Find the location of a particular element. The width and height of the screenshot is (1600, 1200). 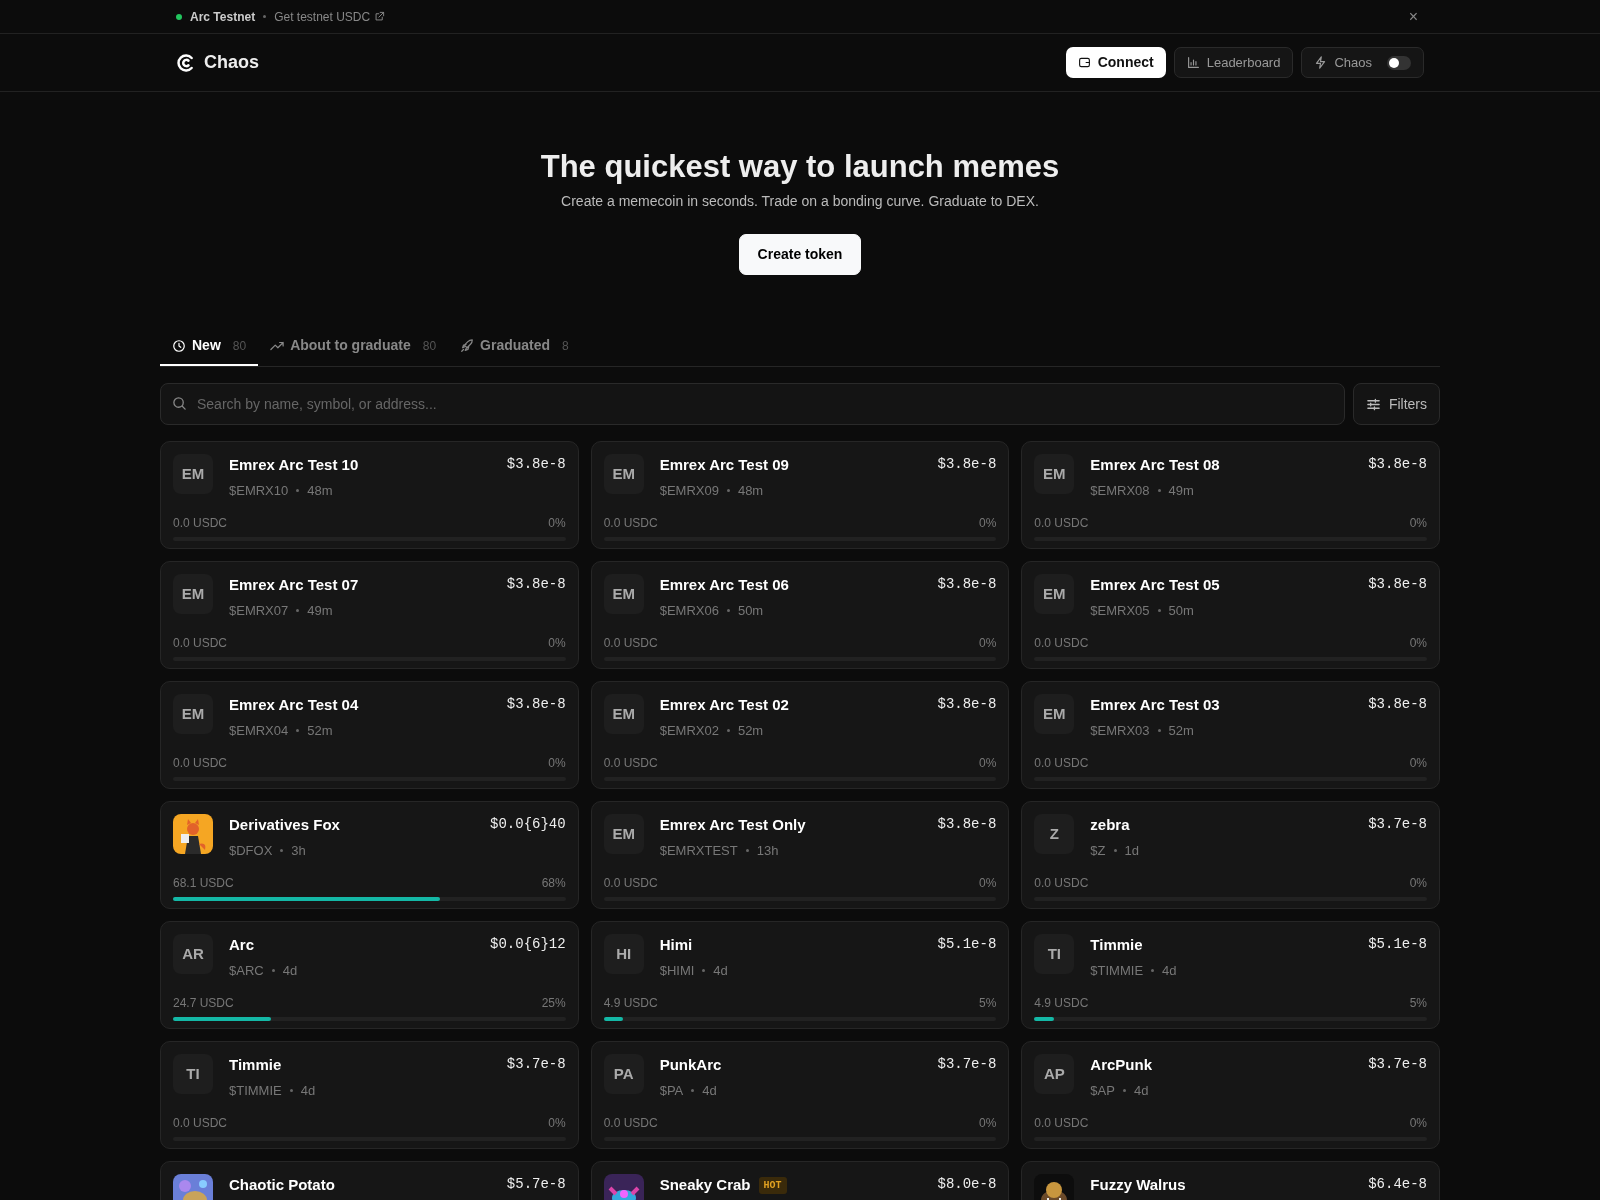

token-card: EM Emrex Arc Test 08 $EMRX08 49m $3.8e-8 0.0 USDC 0% is located at coordinates (1230, 495).